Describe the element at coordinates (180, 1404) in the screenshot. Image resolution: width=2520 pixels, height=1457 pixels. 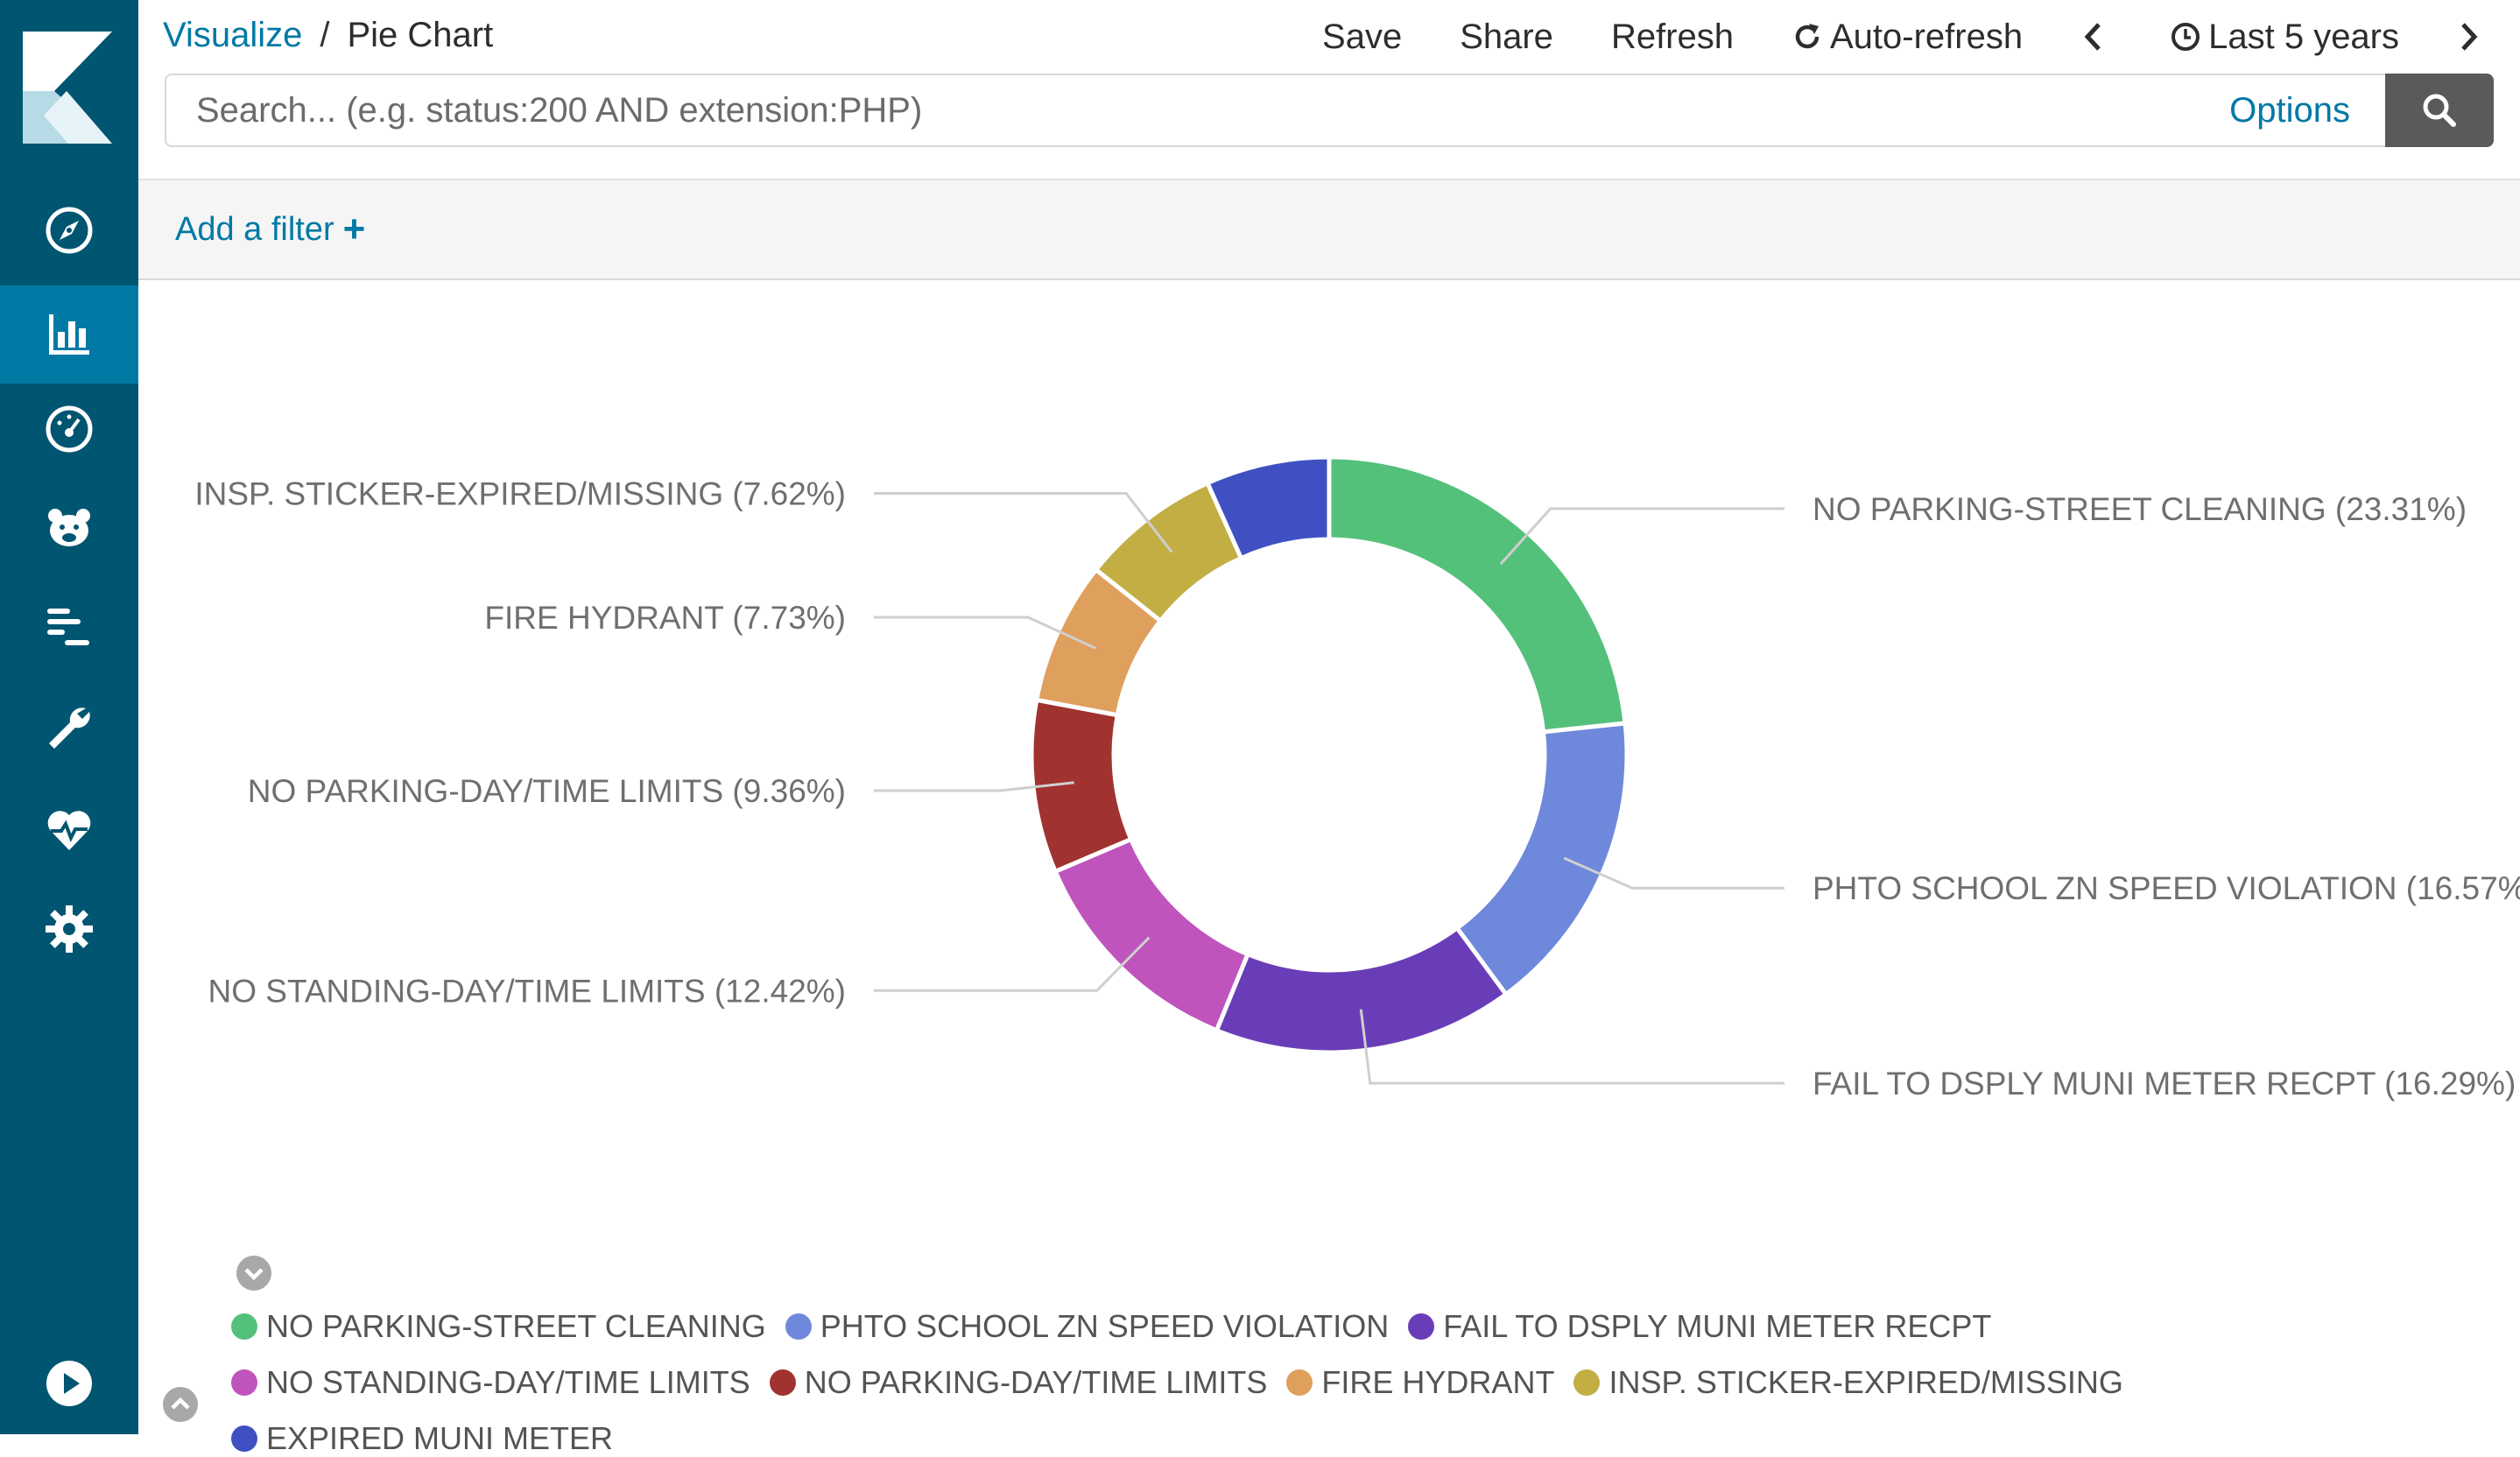
I see `collapse-panel-button` at that location.